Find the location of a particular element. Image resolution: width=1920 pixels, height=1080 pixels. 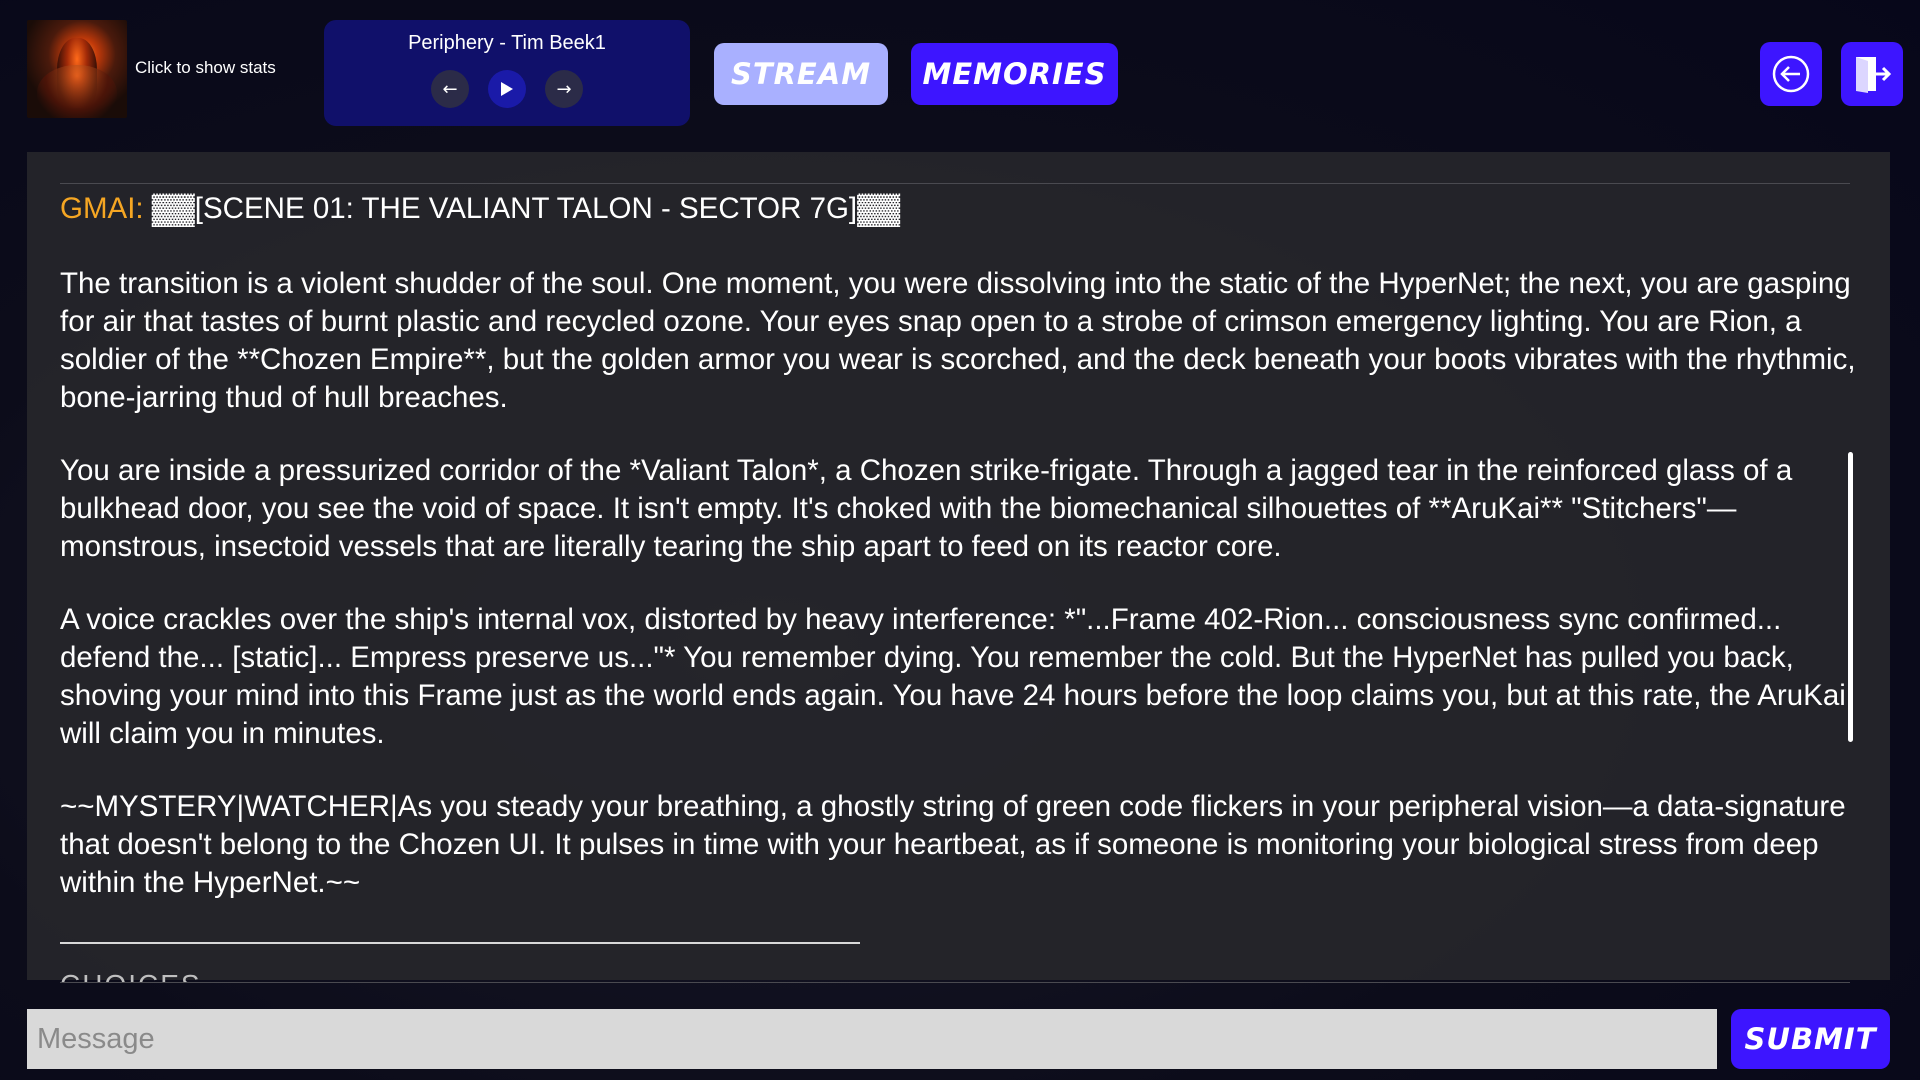

character-avatar is located at coordinates (77, 69).